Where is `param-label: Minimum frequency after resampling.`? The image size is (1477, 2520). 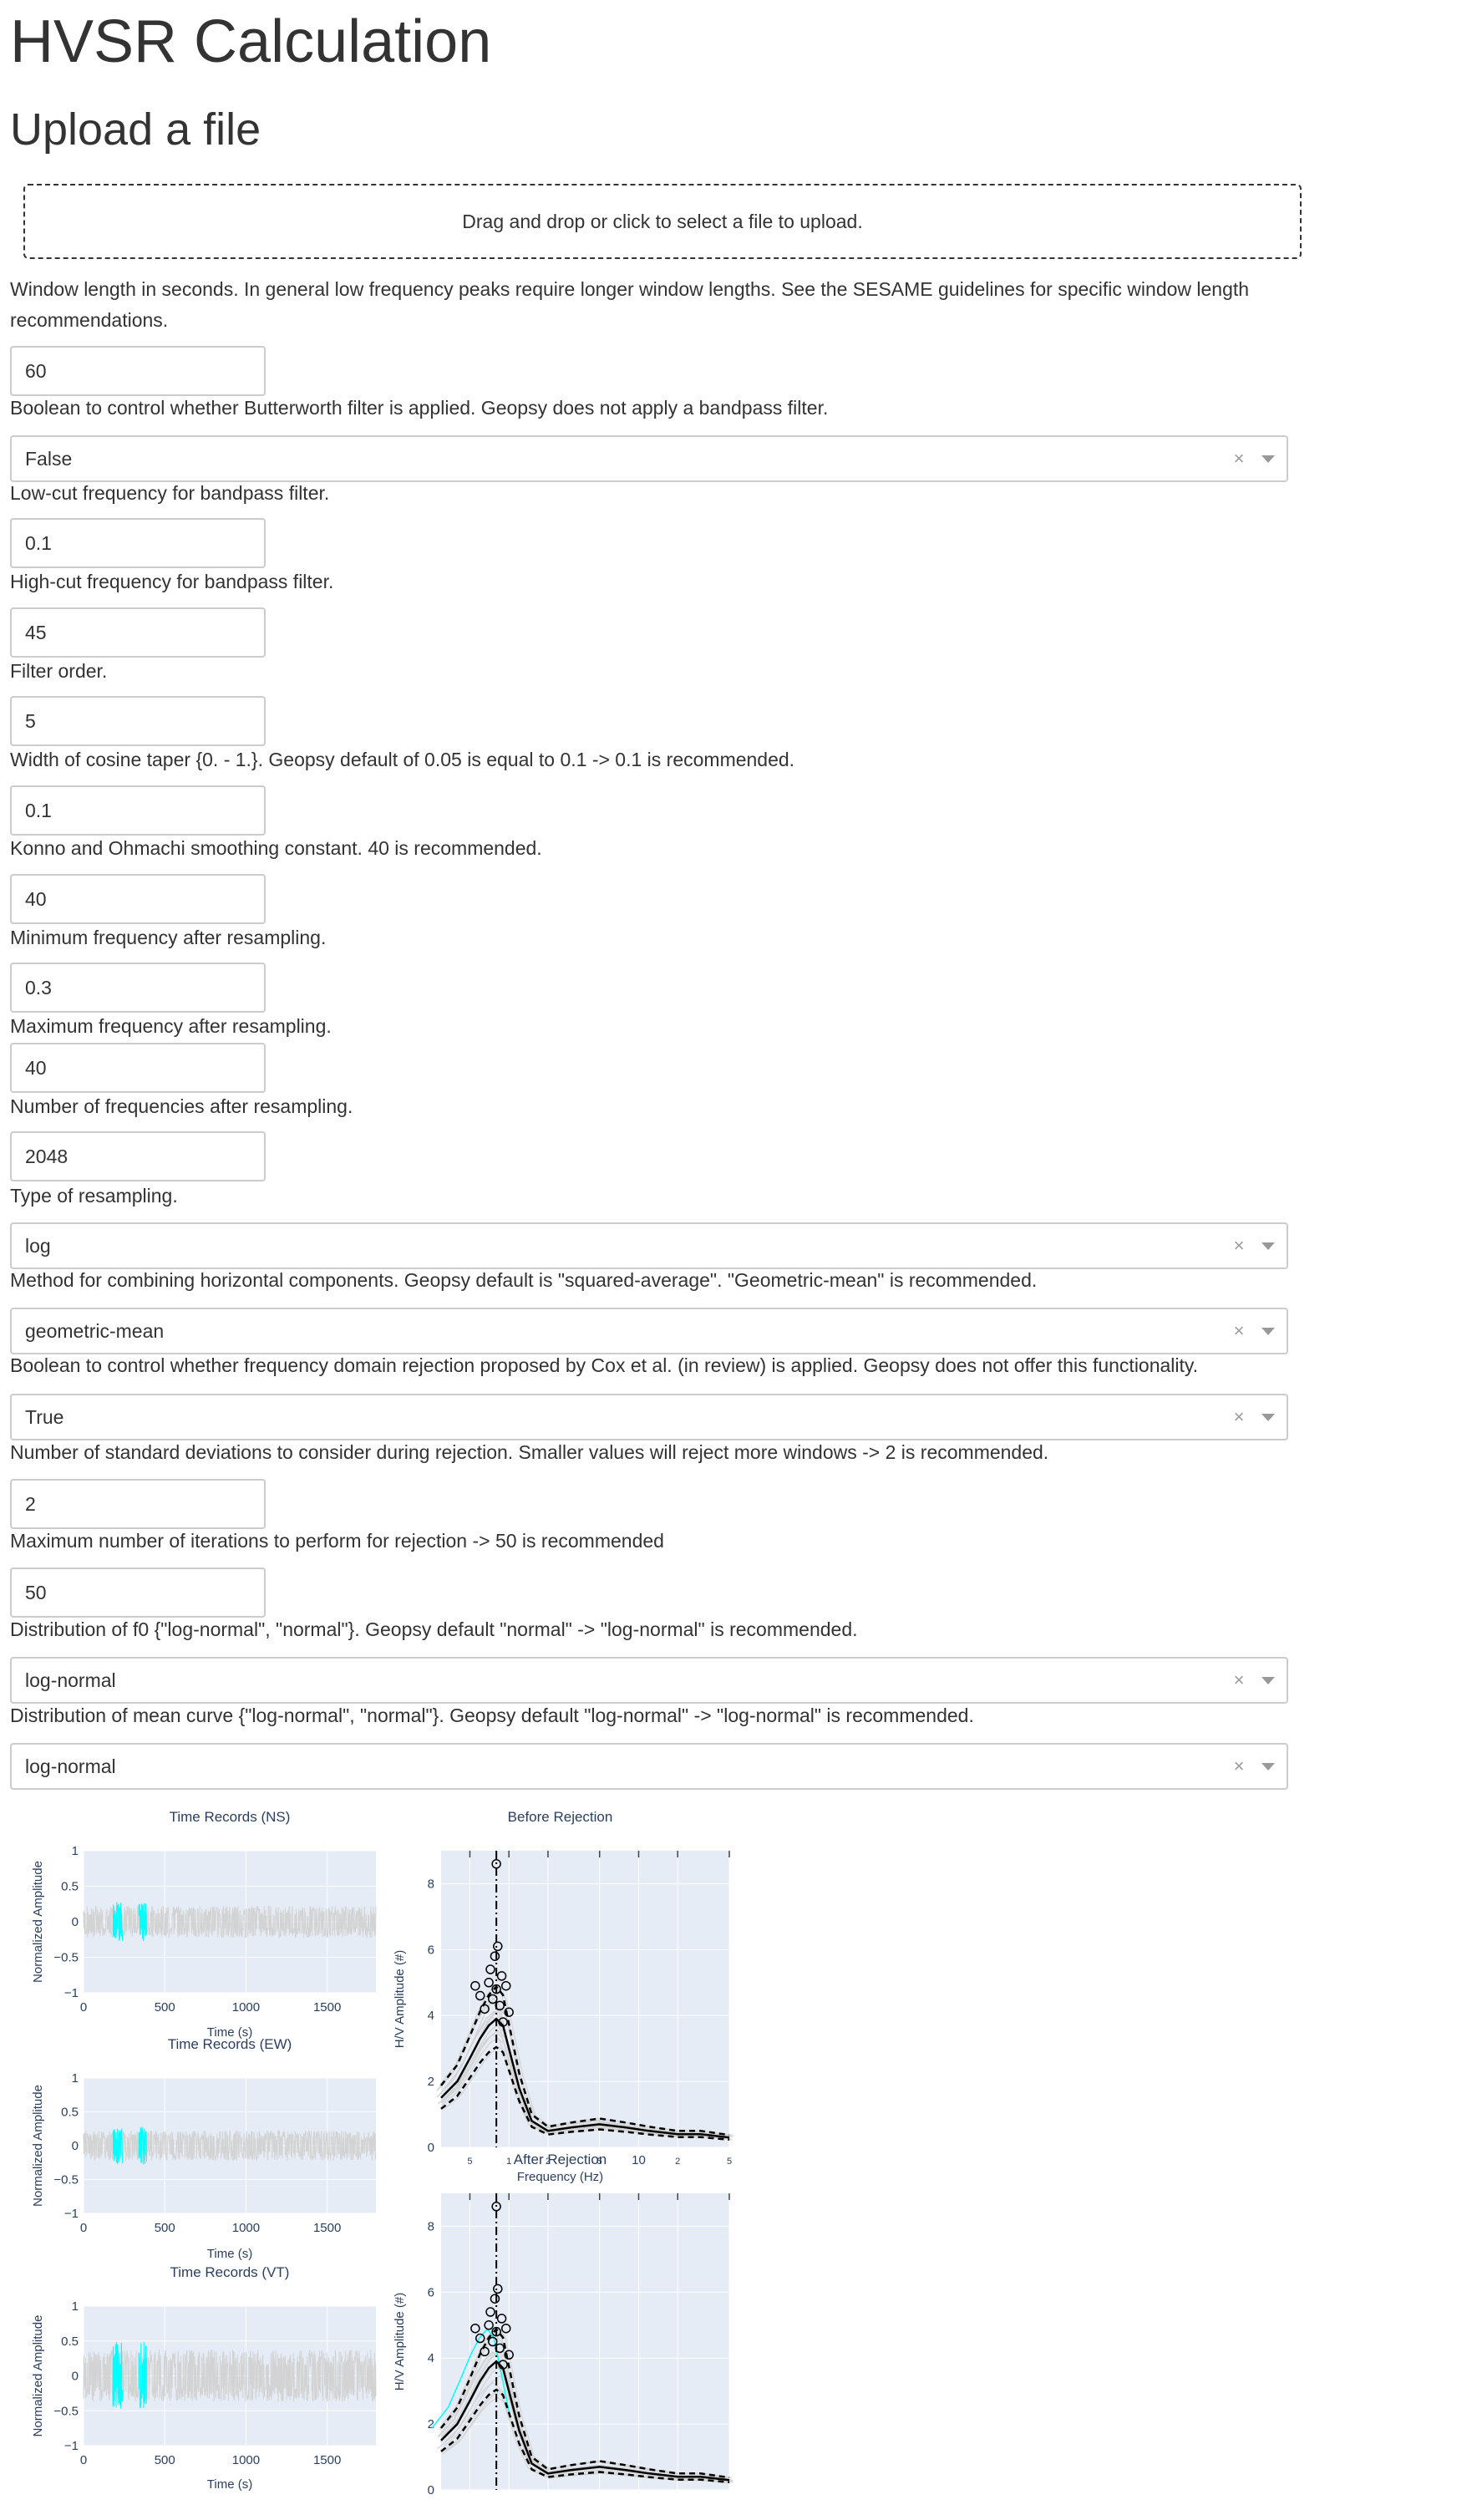
param-label: Minimum frequency after resampling. is located at coordinates (168, 937).